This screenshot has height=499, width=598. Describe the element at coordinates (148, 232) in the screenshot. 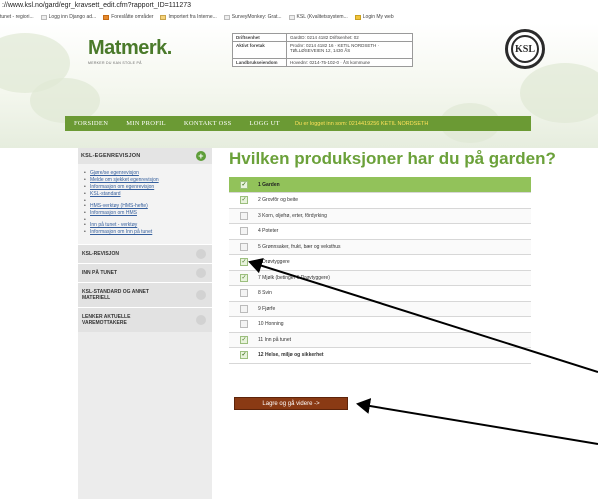

I see `sidebar-link: Informasjon om Inn på tunet` at that location.